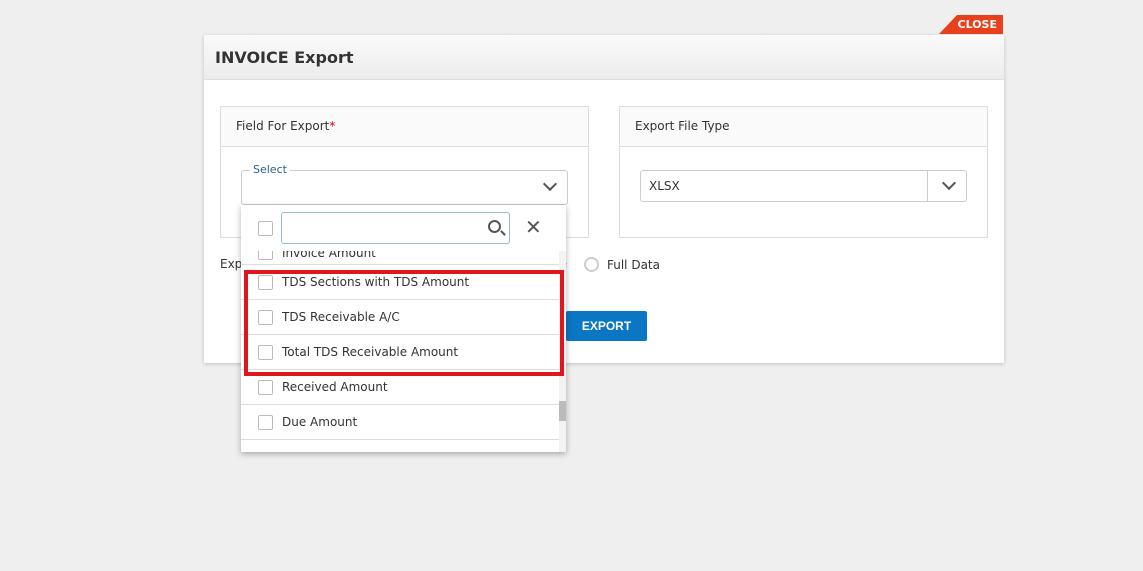 The height and width of the screenshot is (571, 1143). What do you see at coordinates (404, 323) in the screenshot?
I see `highlight-box` at bounding box center [404, 323].